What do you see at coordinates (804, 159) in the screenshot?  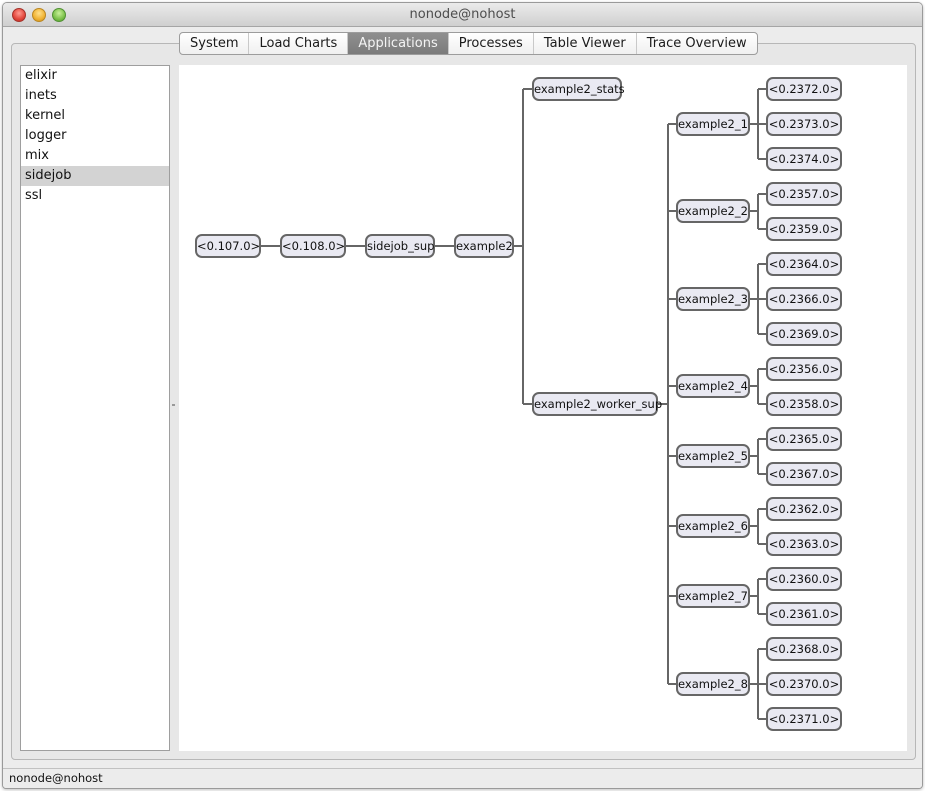 I see `tree-node-0-2374-0: <0.2374.0>` at bounding box center [804, 159].